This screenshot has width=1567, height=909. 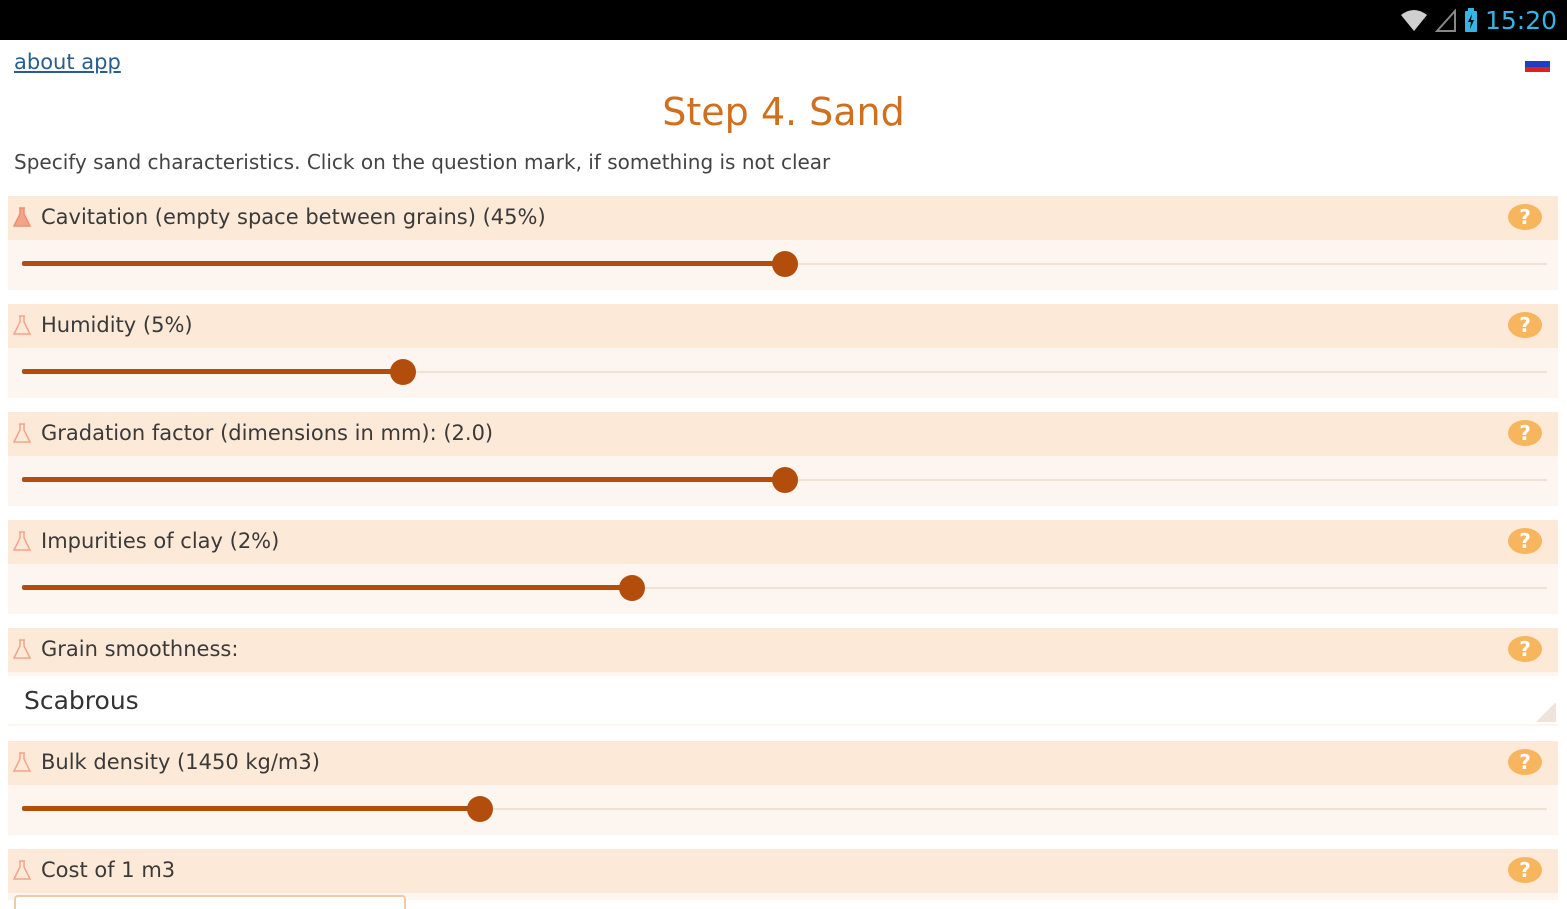 I want to click on smoothness-label: Grain smoothness:, so click(x=140, y=649).